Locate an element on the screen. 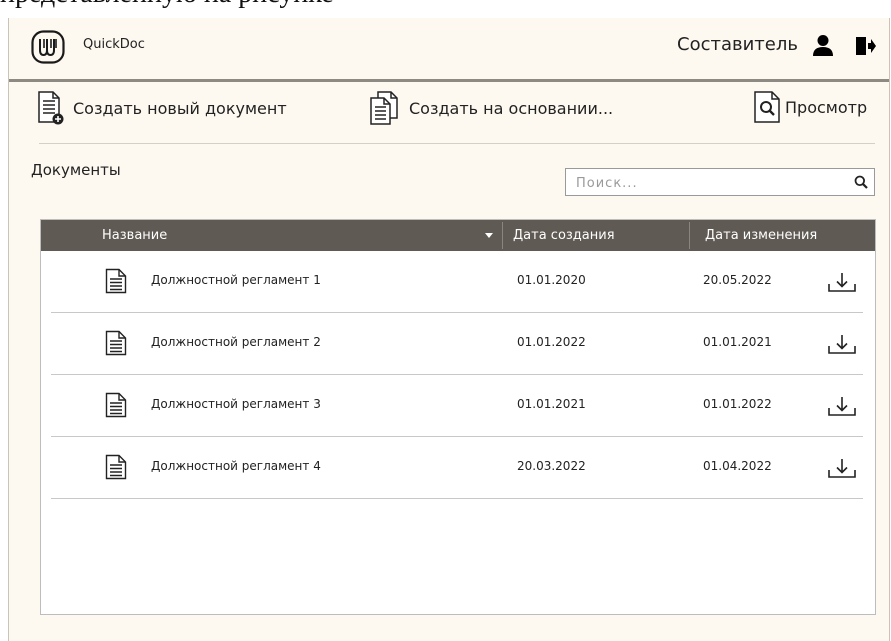  document-name: Должностной регламент 3 is located at coordinates (236, 404).